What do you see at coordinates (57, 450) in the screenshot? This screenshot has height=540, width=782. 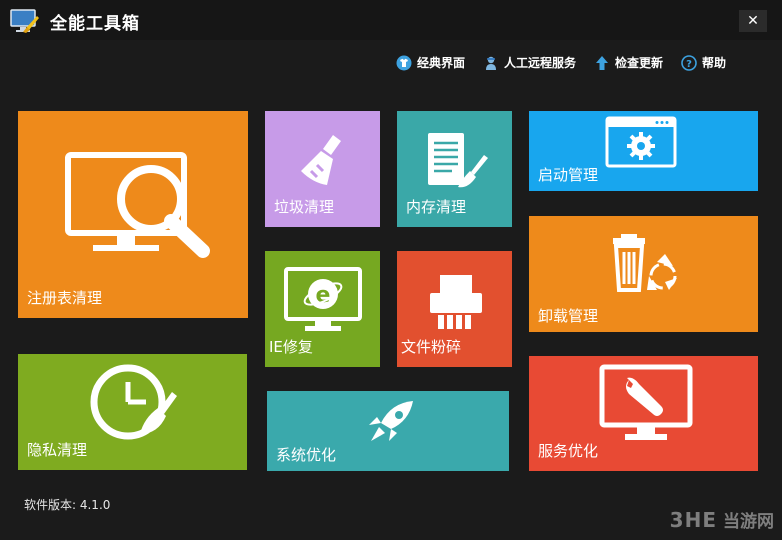 I see `privacy-cleanup-label: 隐私清理` at bounding box center [57, 450].